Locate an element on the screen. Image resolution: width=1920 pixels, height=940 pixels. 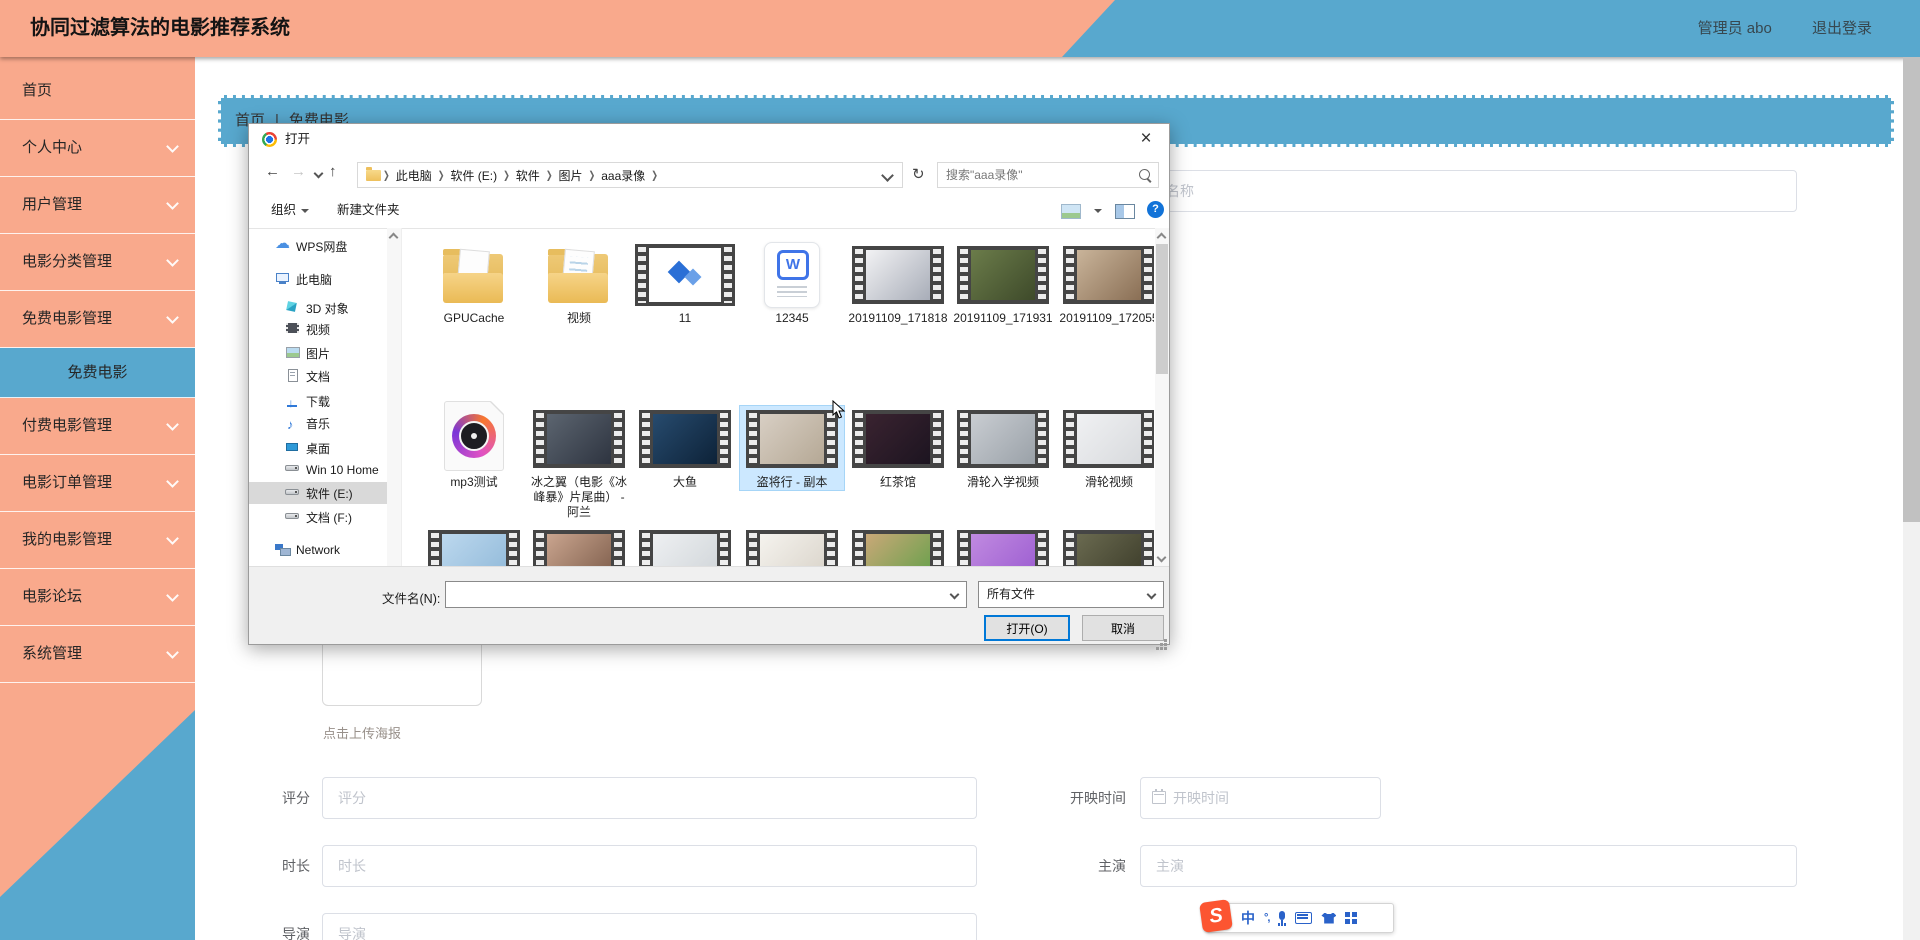
sidebar-item-系统管理: 系统管理 is located at coordinates (97, 654).